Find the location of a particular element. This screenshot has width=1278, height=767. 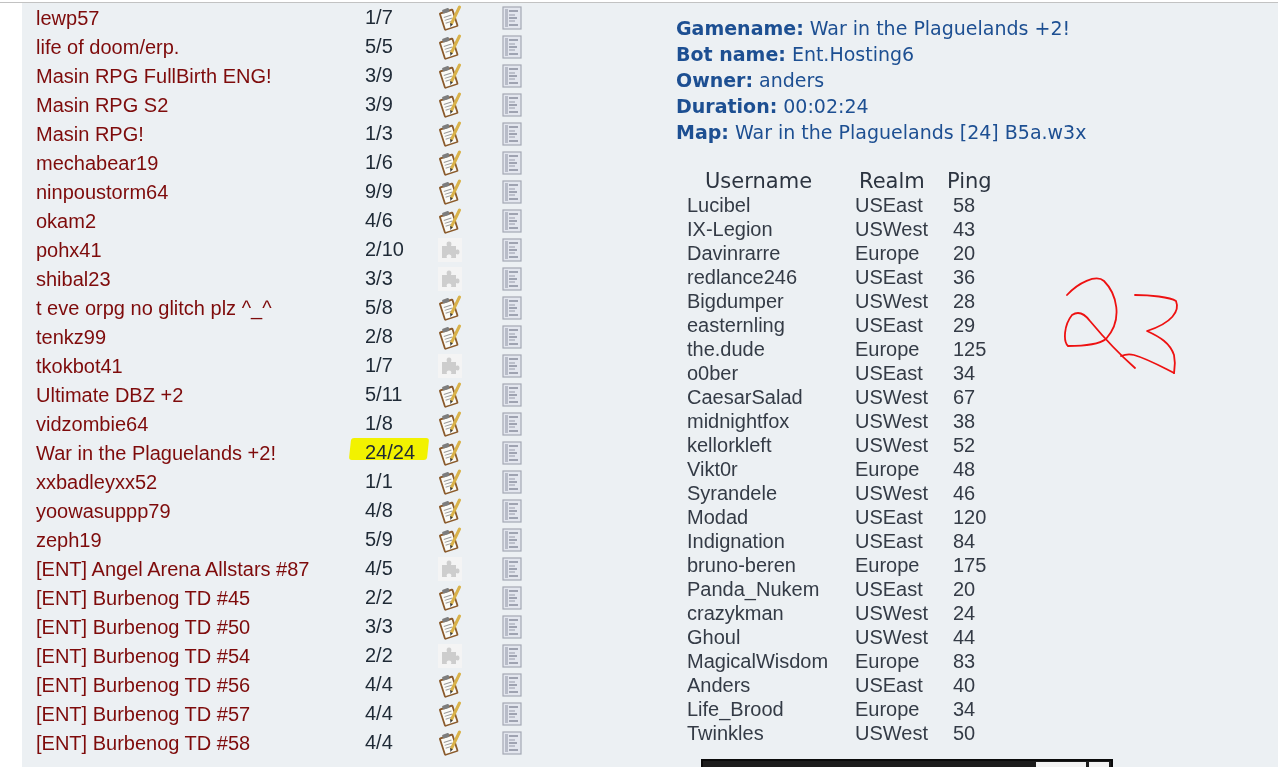

player-count: 1/8 is located at coordinates (379, 422).